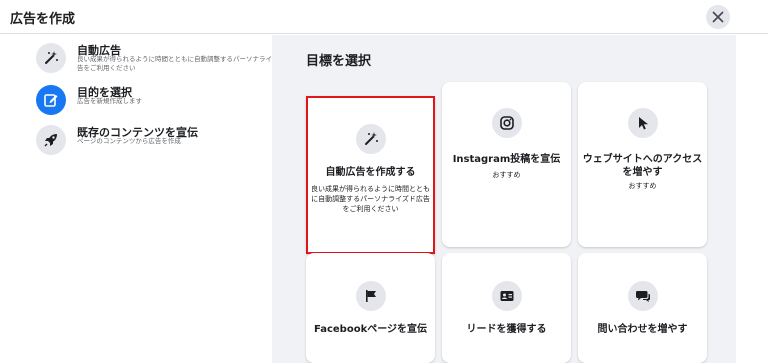 This screenshot has height=363, width=768. Describe the element at coordinates (51, 140) in the screenshot. I see `rocket-icon` at that location.